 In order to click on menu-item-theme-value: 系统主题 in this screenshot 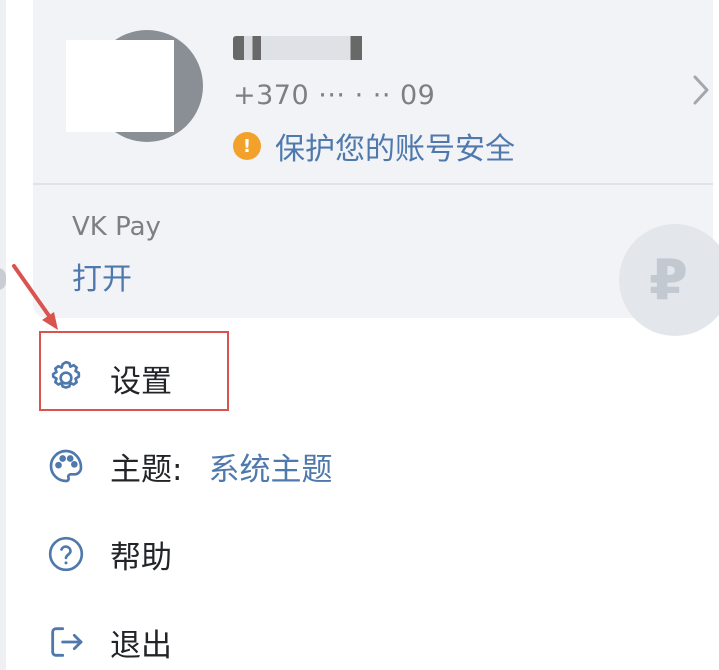, I will do `click(270, 469)`.